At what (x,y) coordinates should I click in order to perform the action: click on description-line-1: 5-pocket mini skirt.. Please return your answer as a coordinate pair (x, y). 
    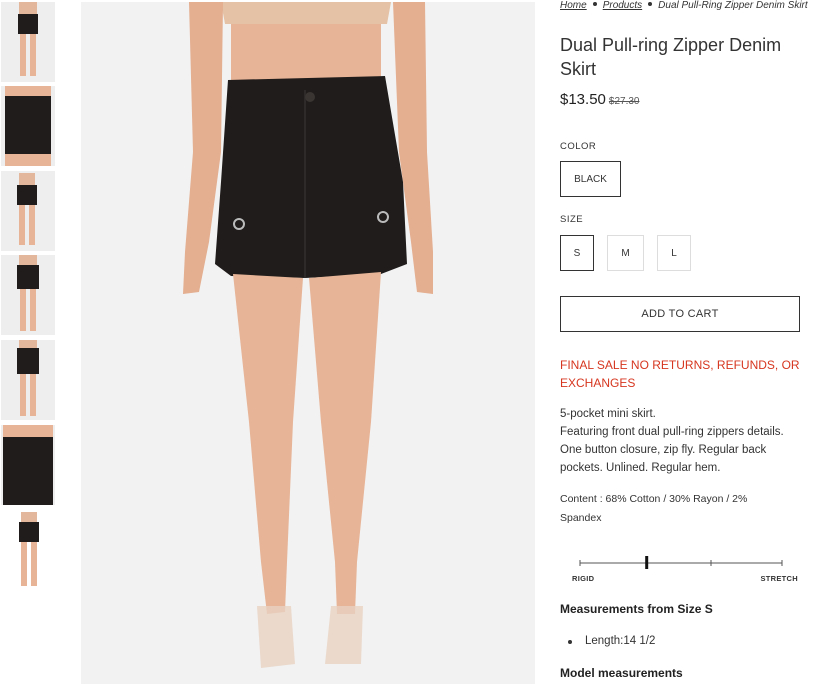
    Looking at the image, I should click on (608, 414).